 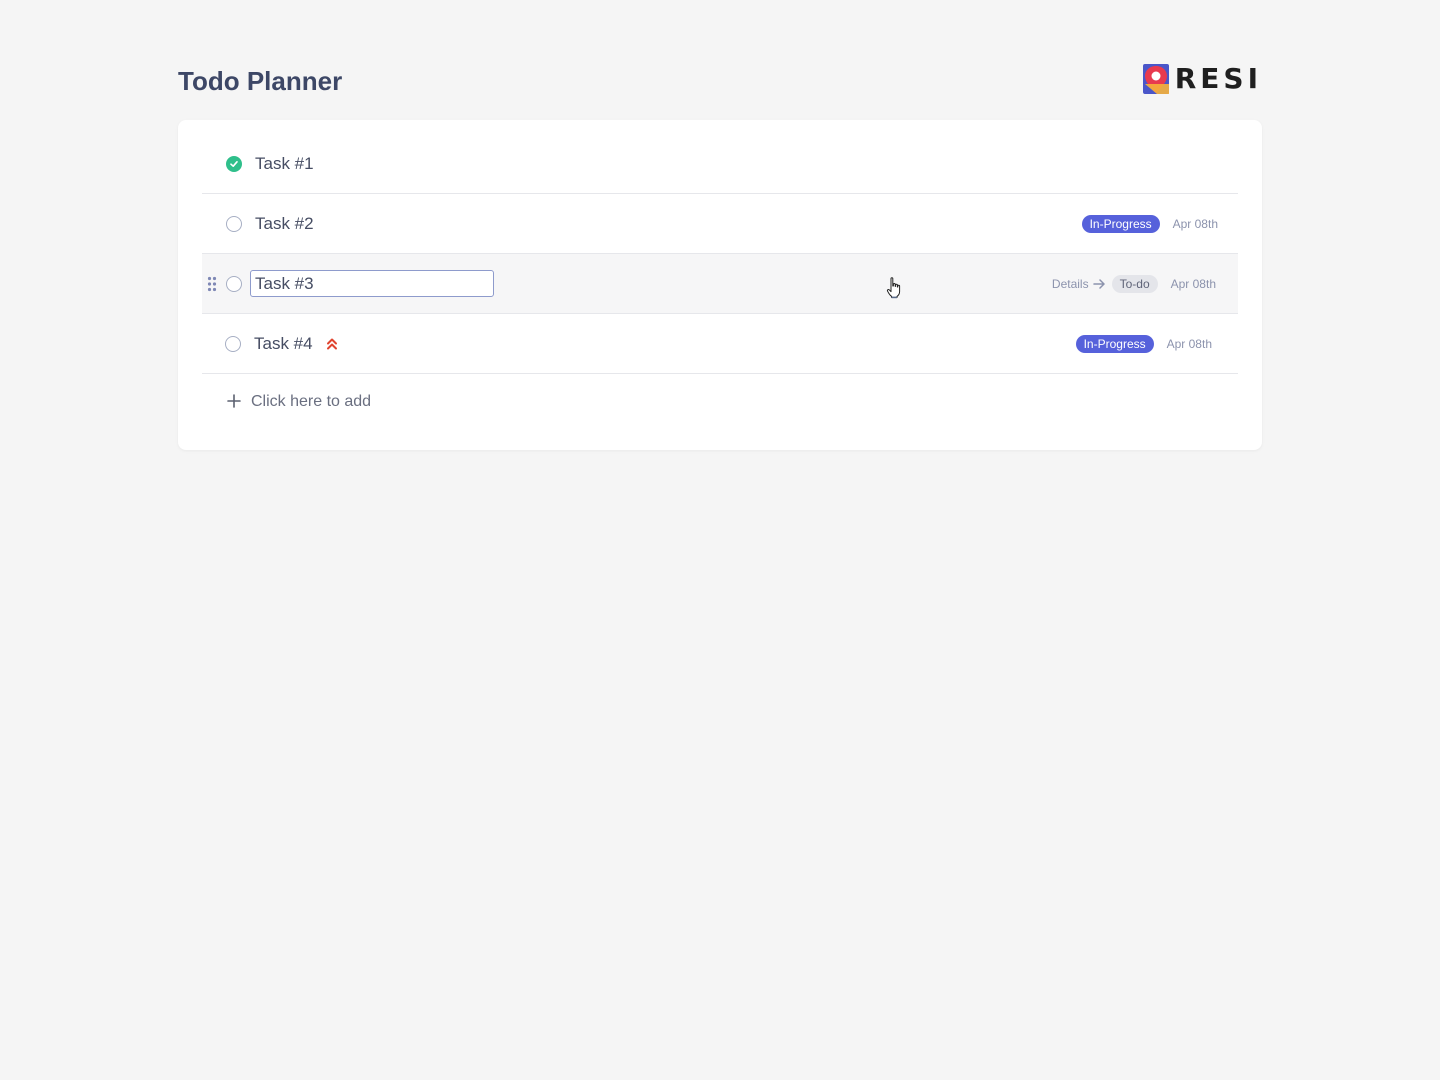 What do you see at coordinates (260, 81) in the screenshot?
I see `page-title: Todo Planner` at bounding box center [260, 81].